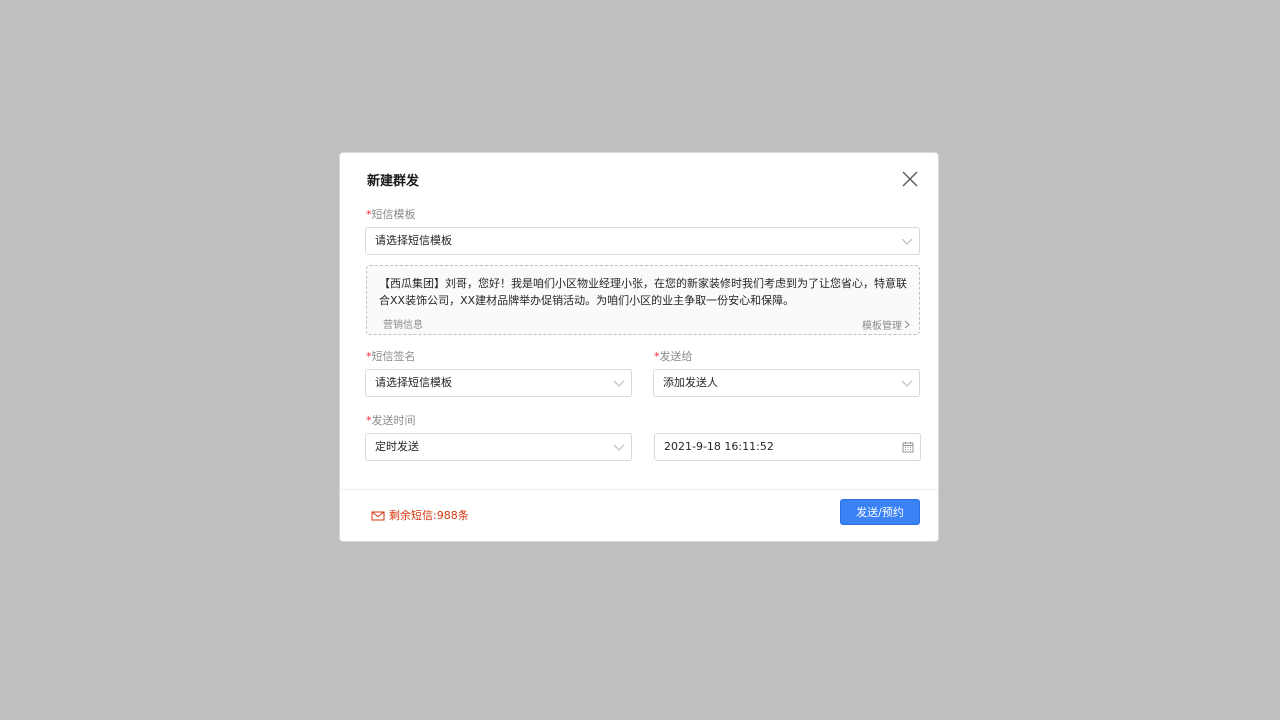 This screenshot has width=1280, height=720. I want to click on template-manage-link: 模板管理, so click(886, 324).